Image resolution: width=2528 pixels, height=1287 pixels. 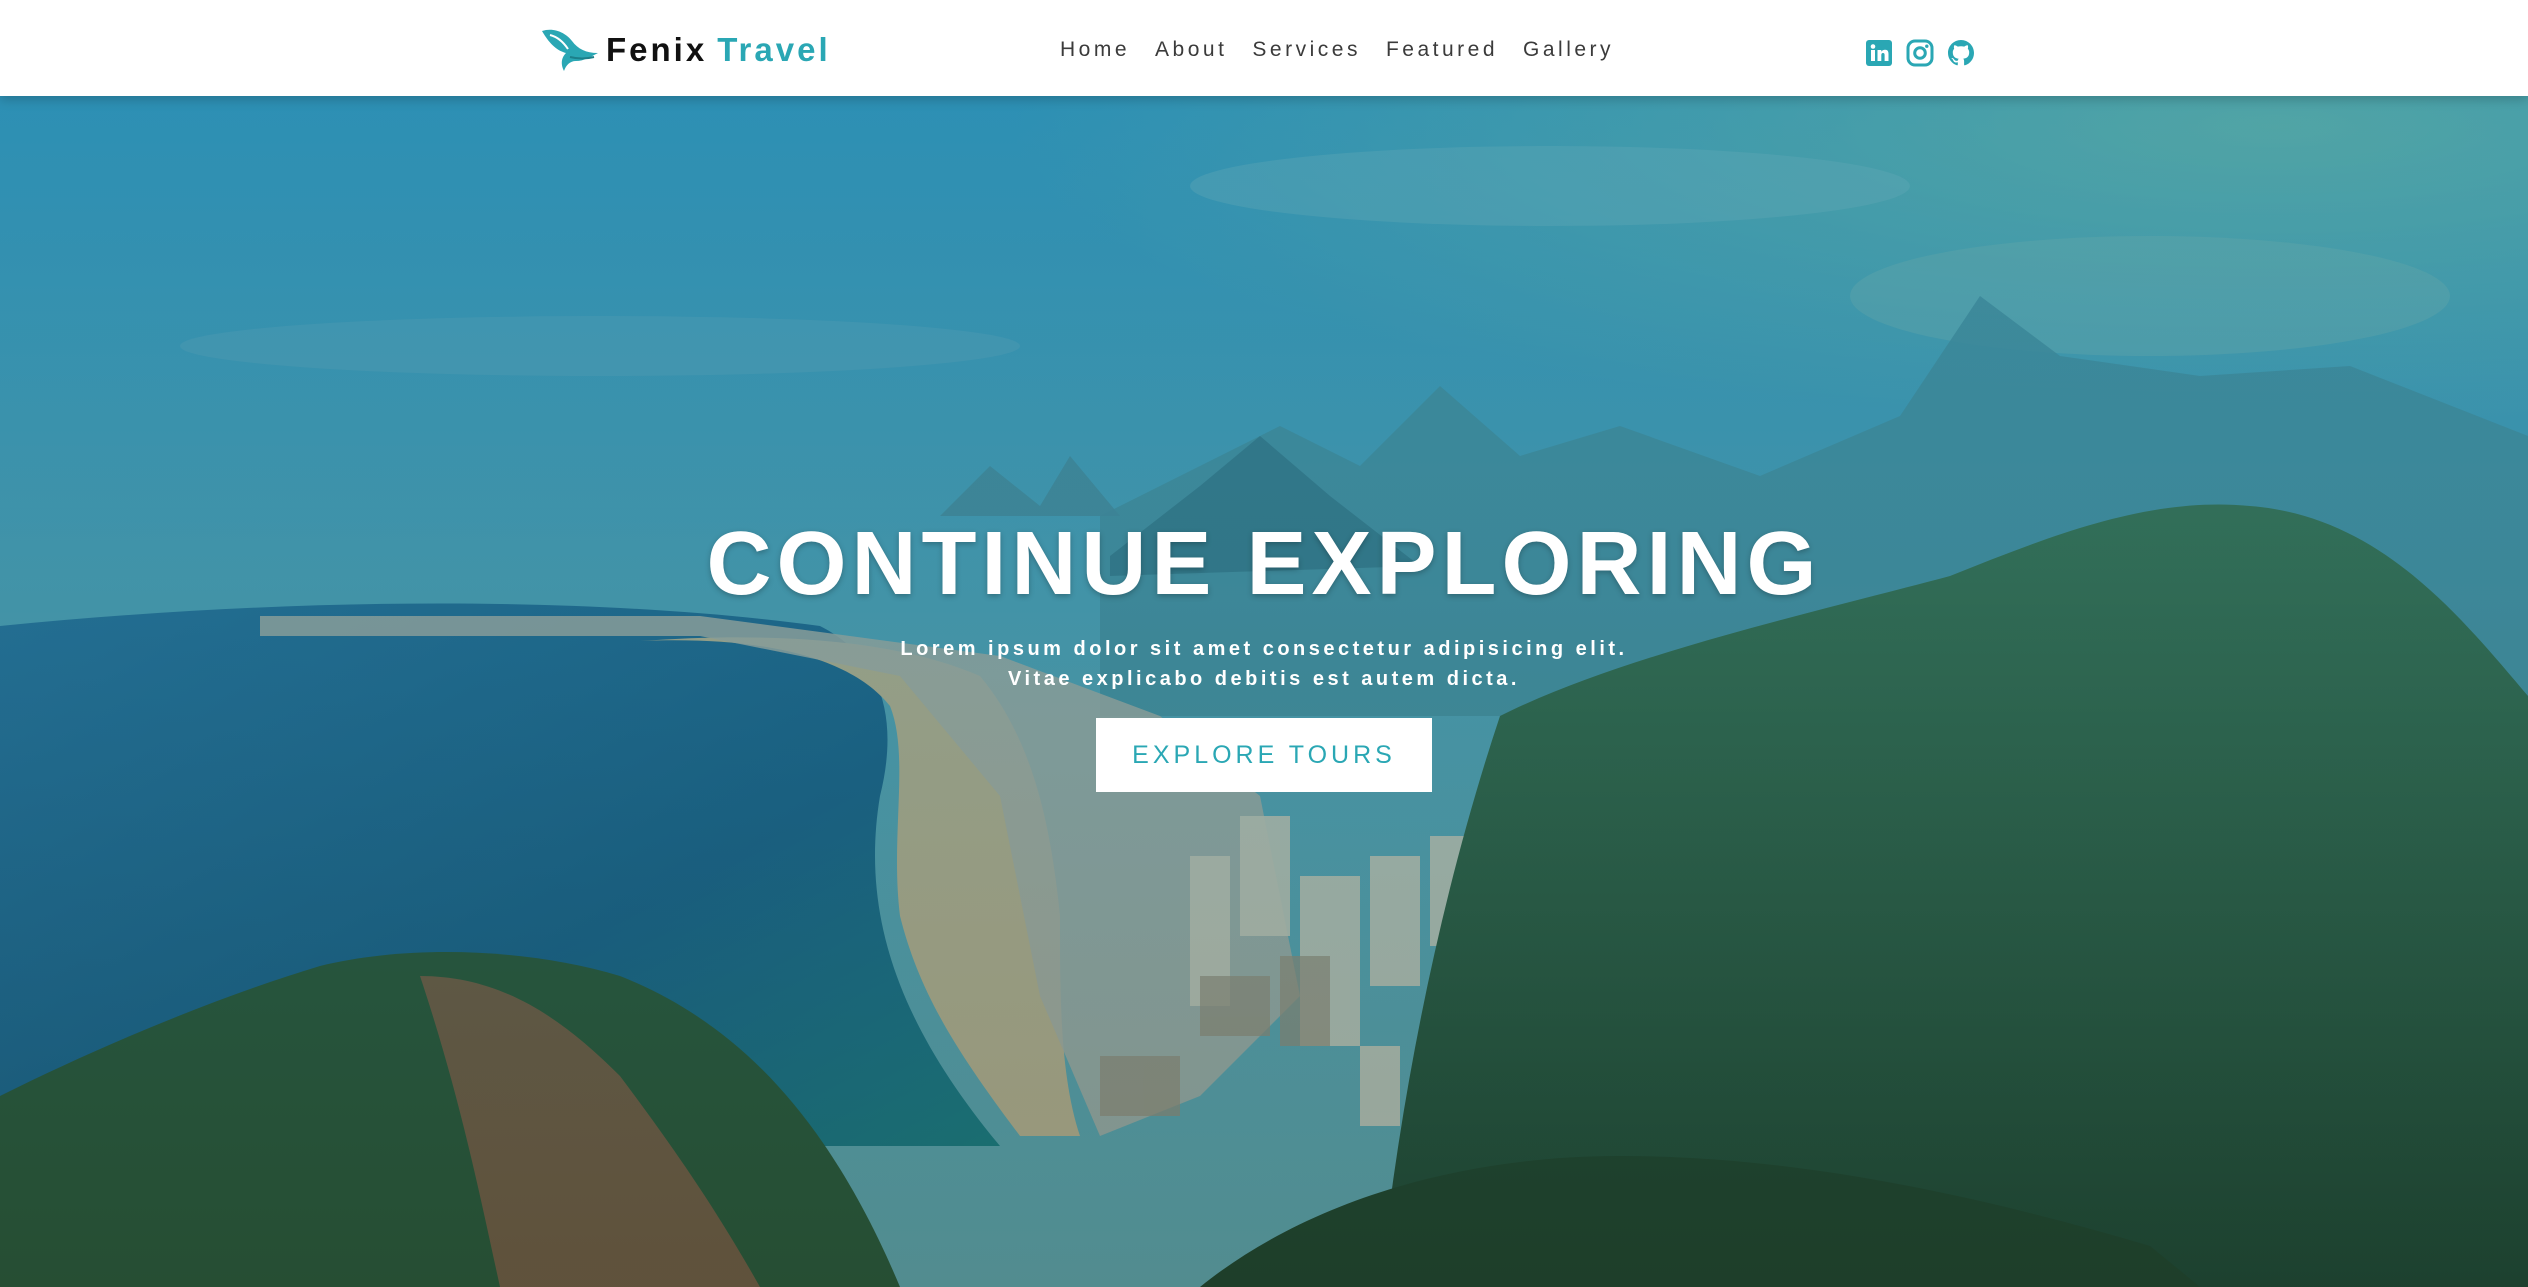 What do you see at coordinates (1306, 50) in the screenshot?
I see `nav-item-services: Services` at bounding box center [1306, 50].